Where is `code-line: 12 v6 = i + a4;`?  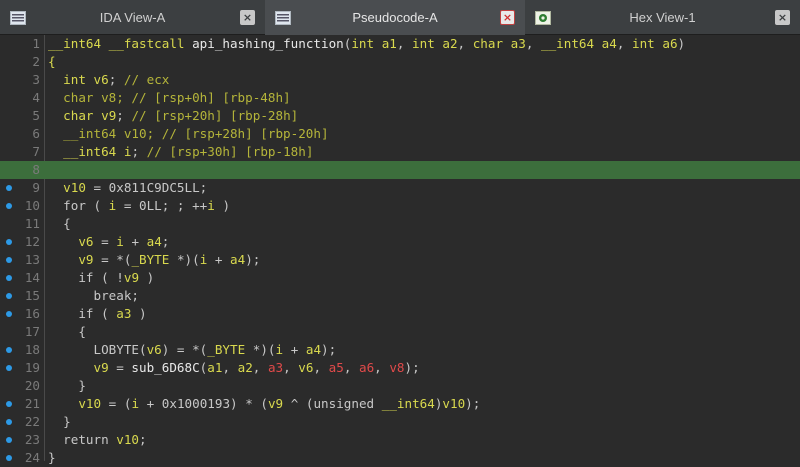 code-line: 12 v6 = i + a4; is located at coordinates (400, 242).